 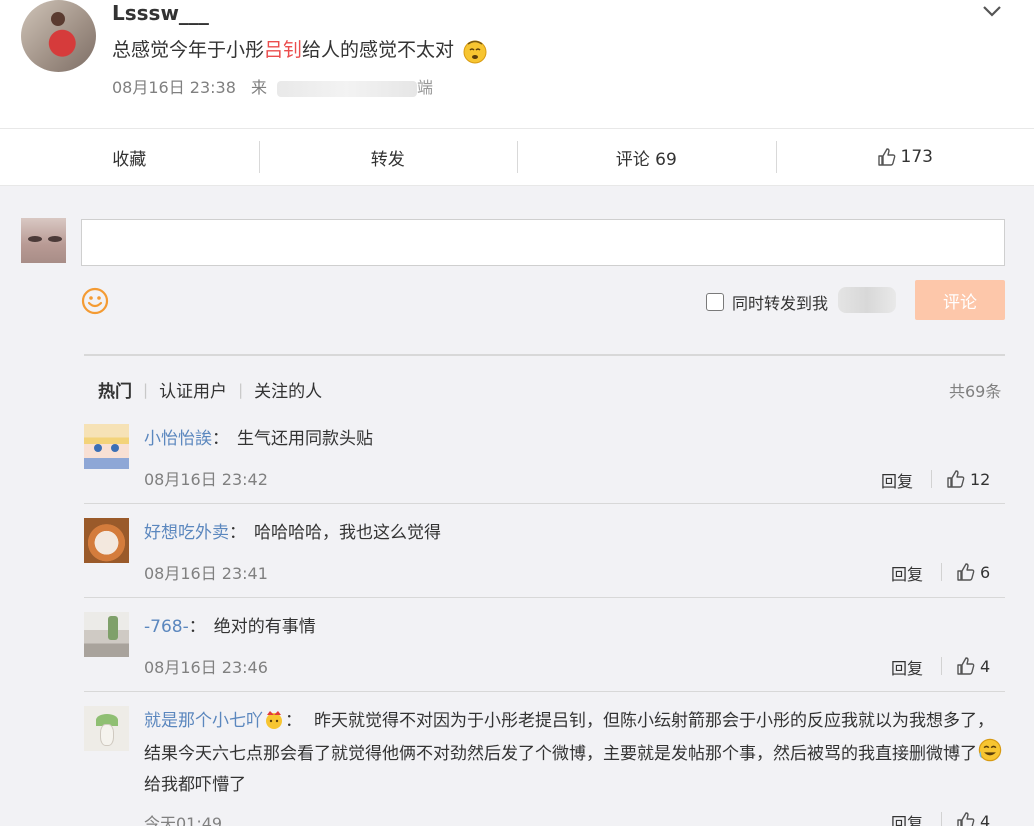 I want to click on comment-item: -768-： 绝对的有事情 08月16日 23:46 回复 4, so click(x=544, y=652).